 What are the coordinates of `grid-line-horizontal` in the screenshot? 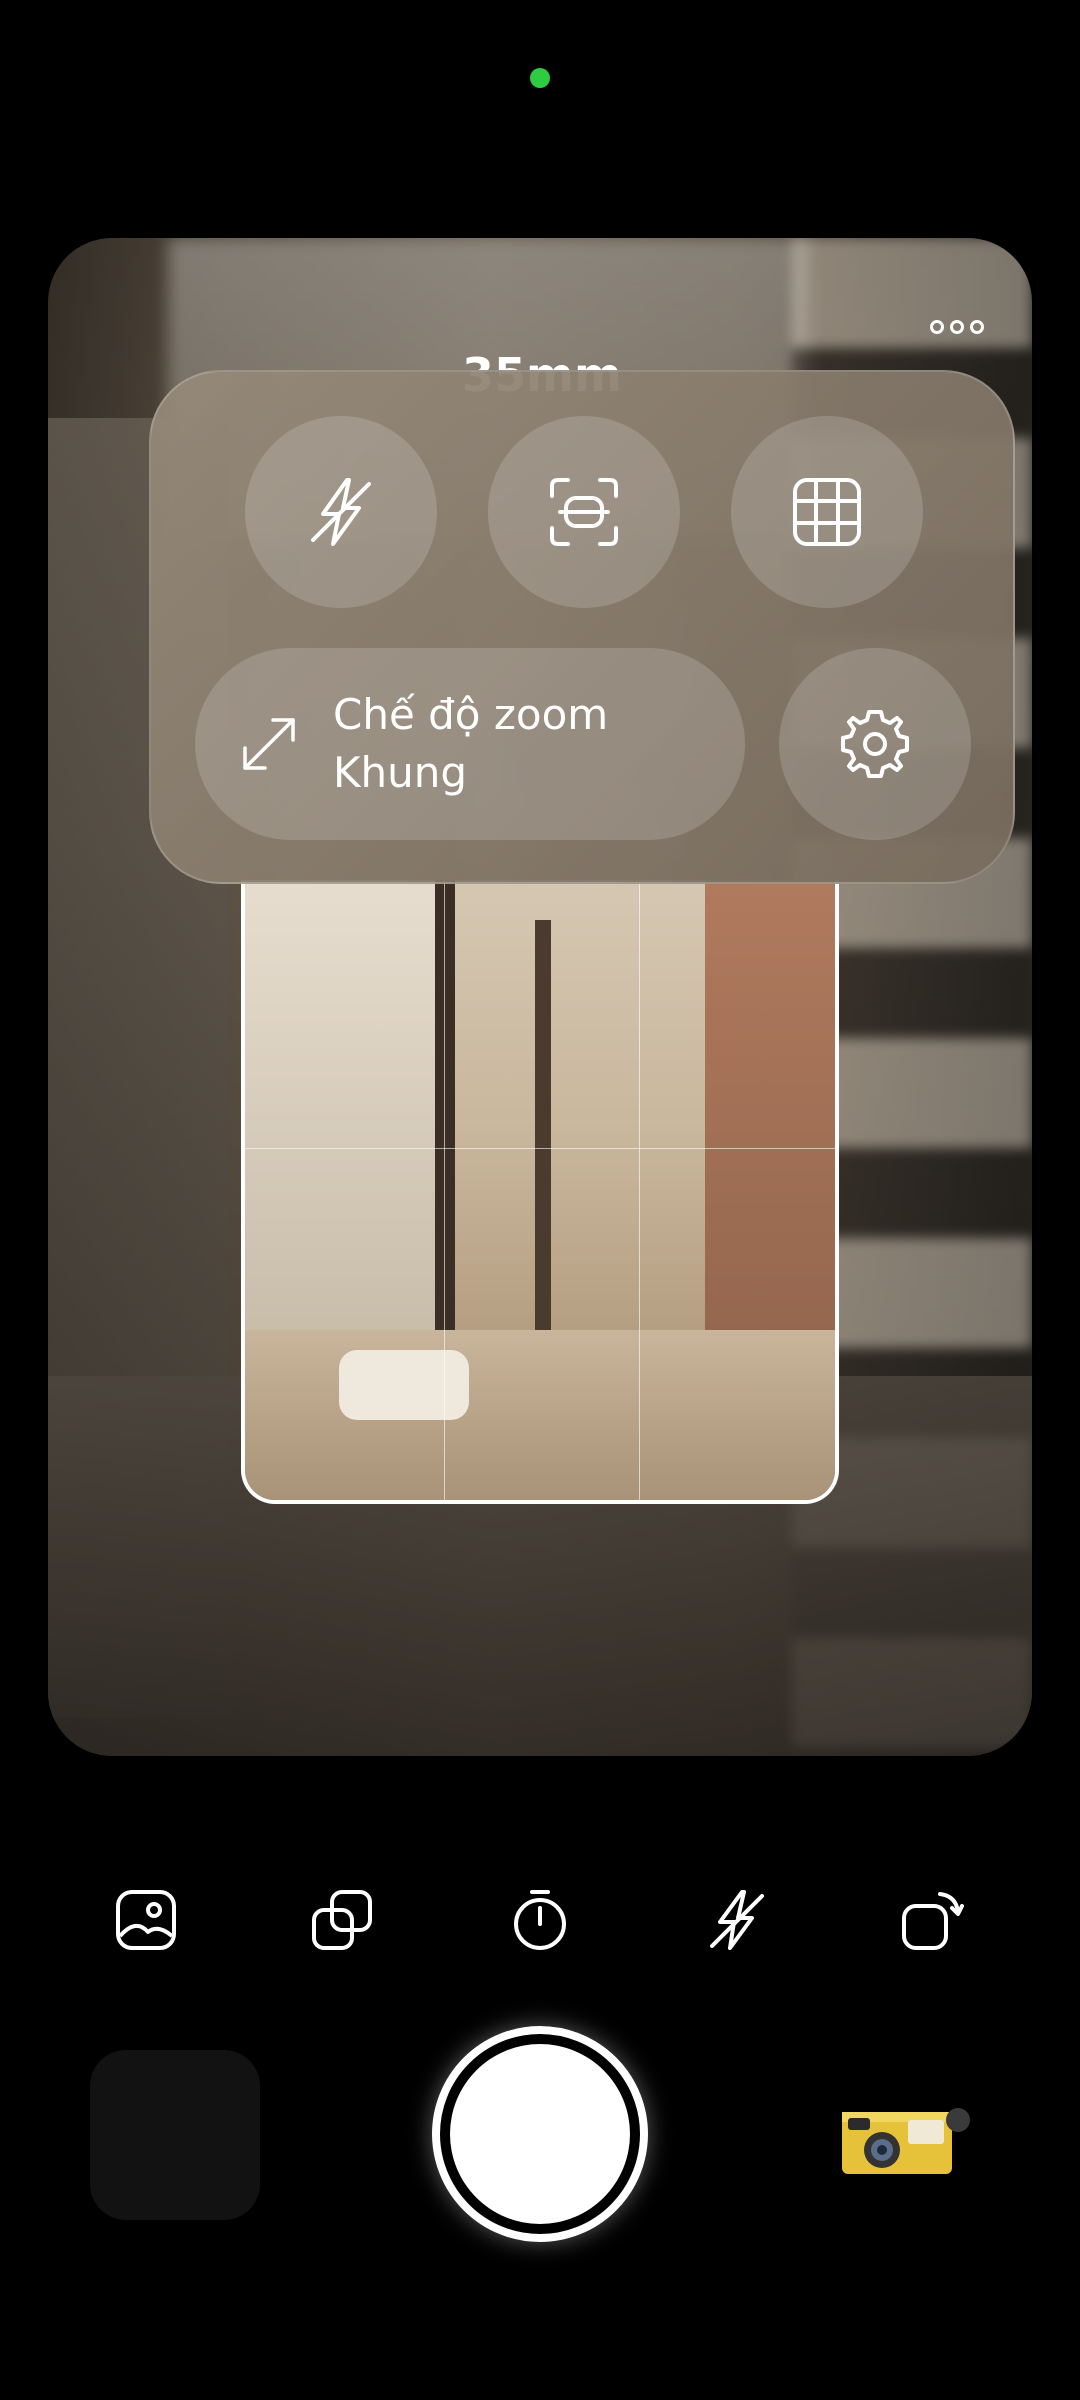 It's located at (540, 1148).